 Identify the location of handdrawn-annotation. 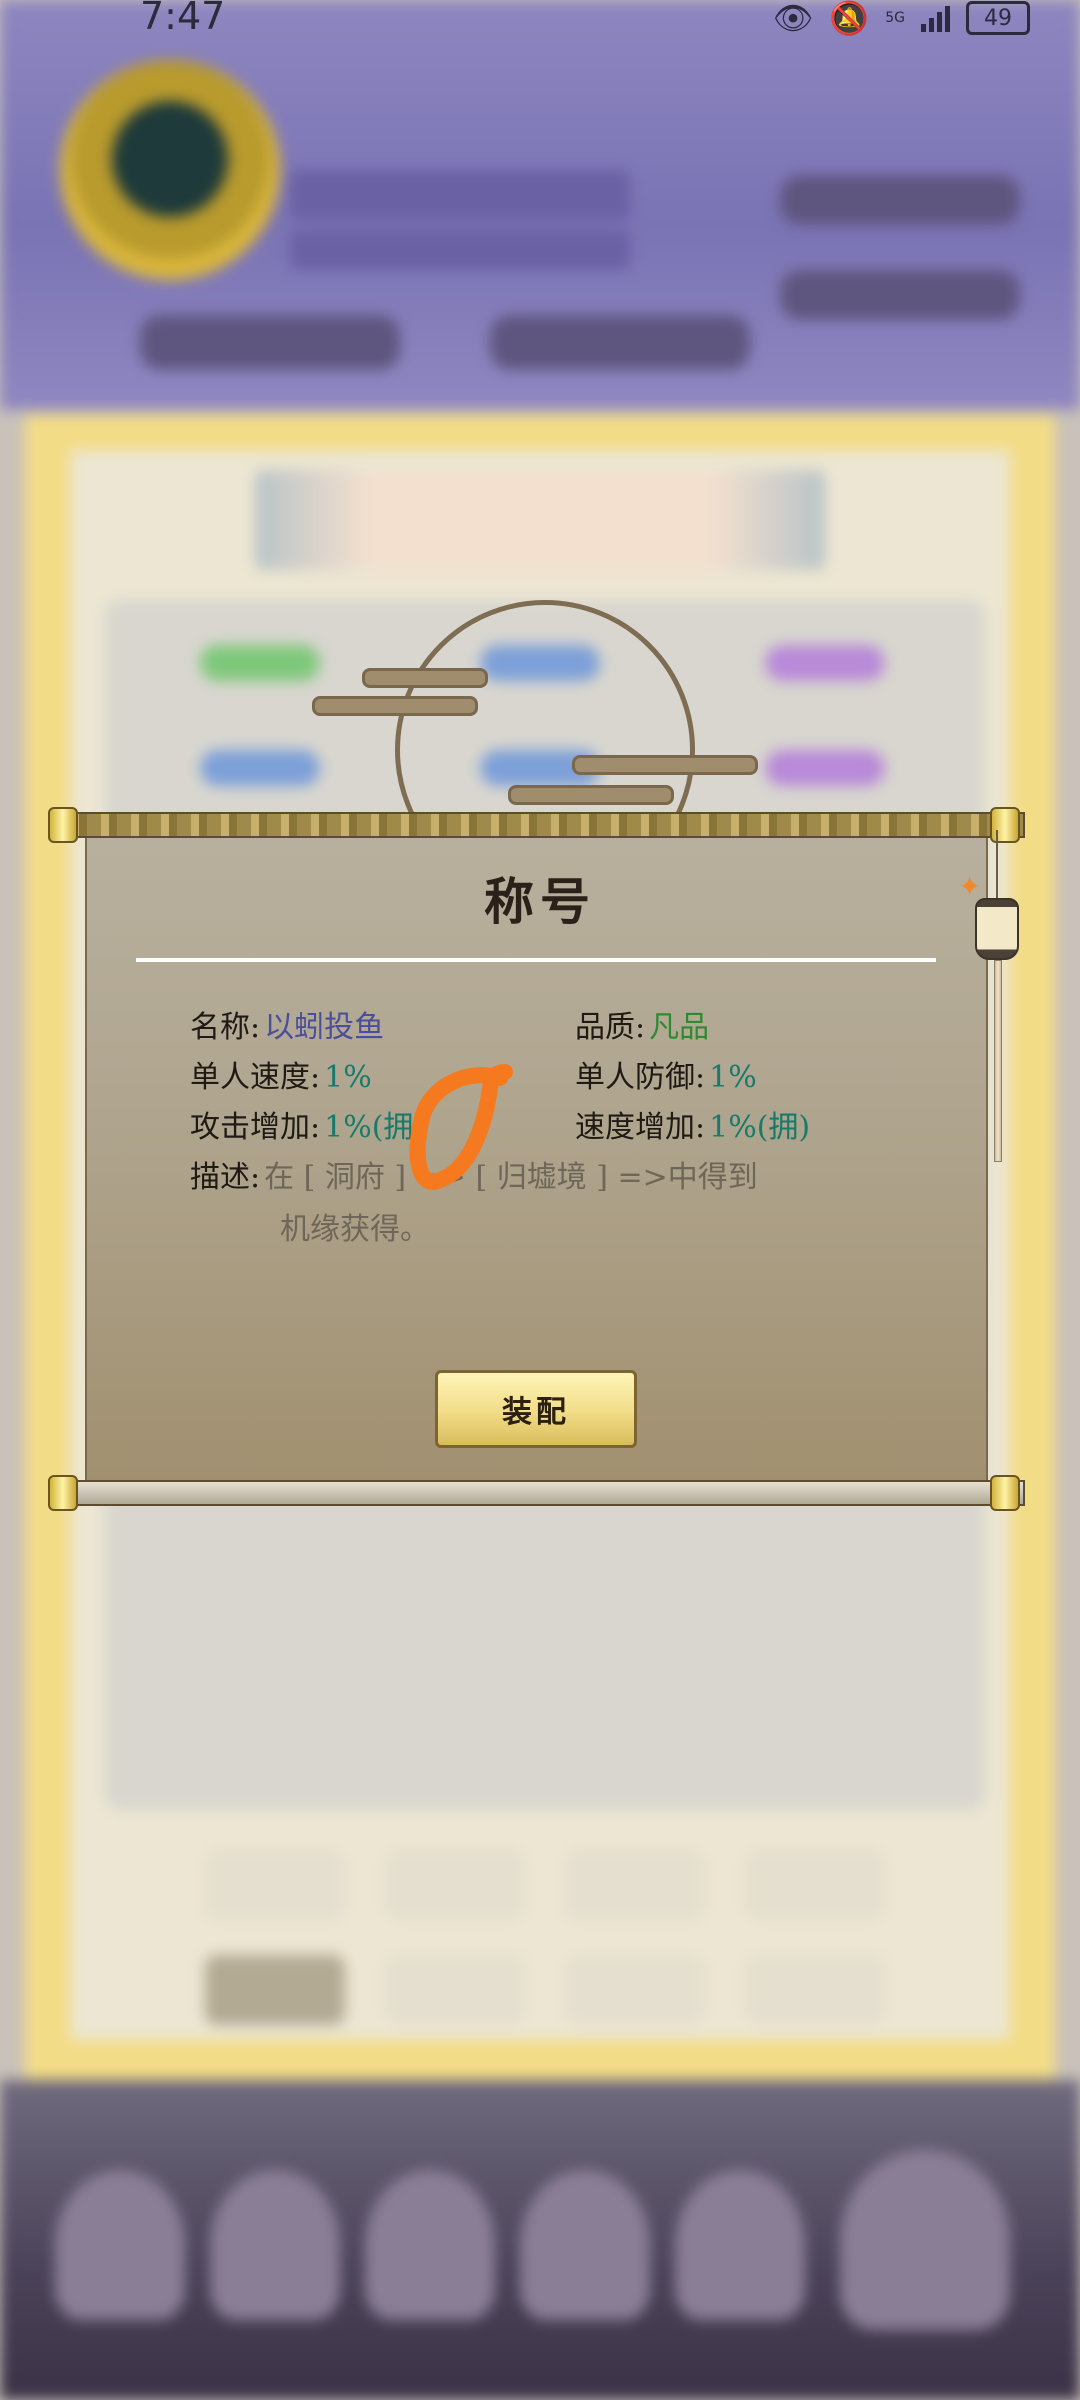
(461, 1127).